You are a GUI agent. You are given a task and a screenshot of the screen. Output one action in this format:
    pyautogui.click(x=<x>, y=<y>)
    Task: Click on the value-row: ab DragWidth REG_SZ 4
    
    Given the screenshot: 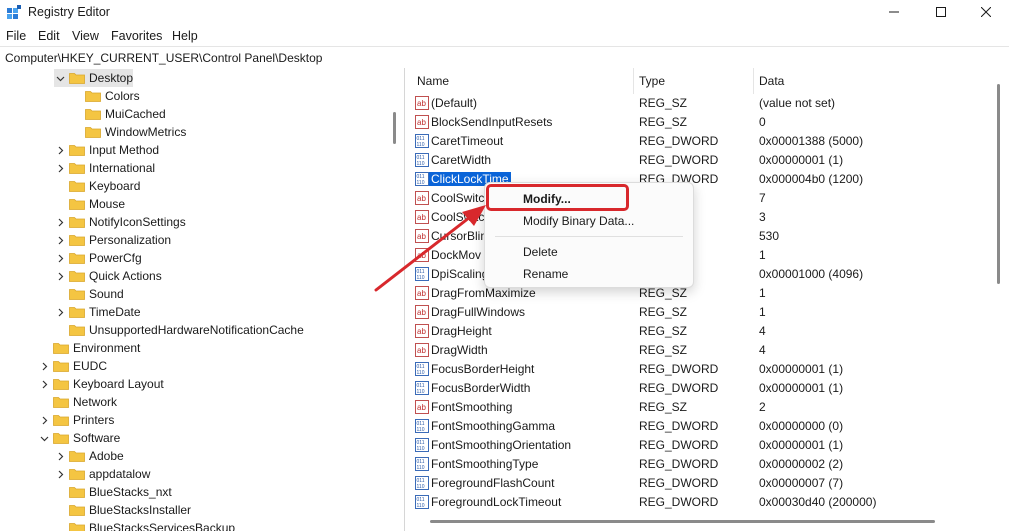 What is the action you would take?
    pyautogui.click(x=704, y=350)
    